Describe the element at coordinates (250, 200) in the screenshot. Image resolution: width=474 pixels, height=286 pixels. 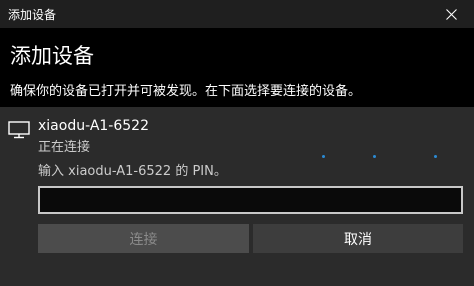
I see `pin-input` at that location.